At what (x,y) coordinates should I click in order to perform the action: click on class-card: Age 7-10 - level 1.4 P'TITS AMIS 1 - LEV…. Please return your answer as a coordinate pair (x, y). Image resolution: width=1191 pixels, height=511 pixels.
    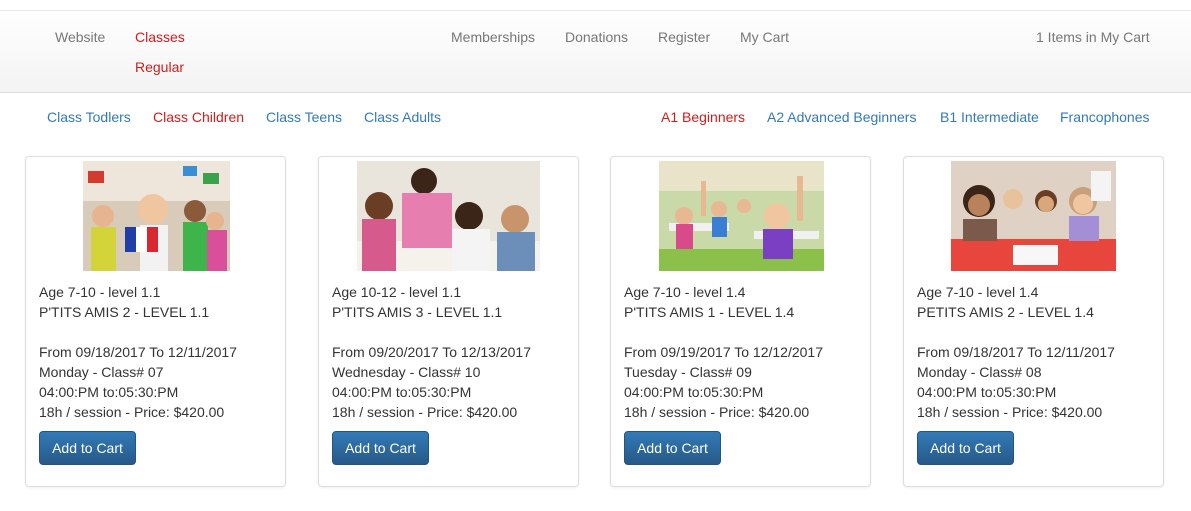
    Looking at the image, I should click on (740, 321).